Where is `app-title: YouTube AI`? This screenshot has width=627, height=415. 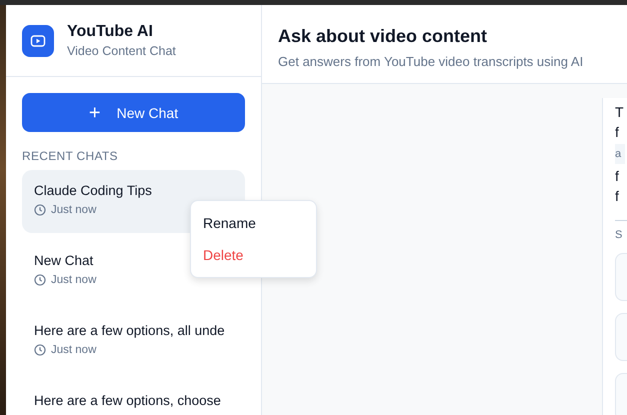 app-title: YouTube AI is located at coordinates (110, 32).